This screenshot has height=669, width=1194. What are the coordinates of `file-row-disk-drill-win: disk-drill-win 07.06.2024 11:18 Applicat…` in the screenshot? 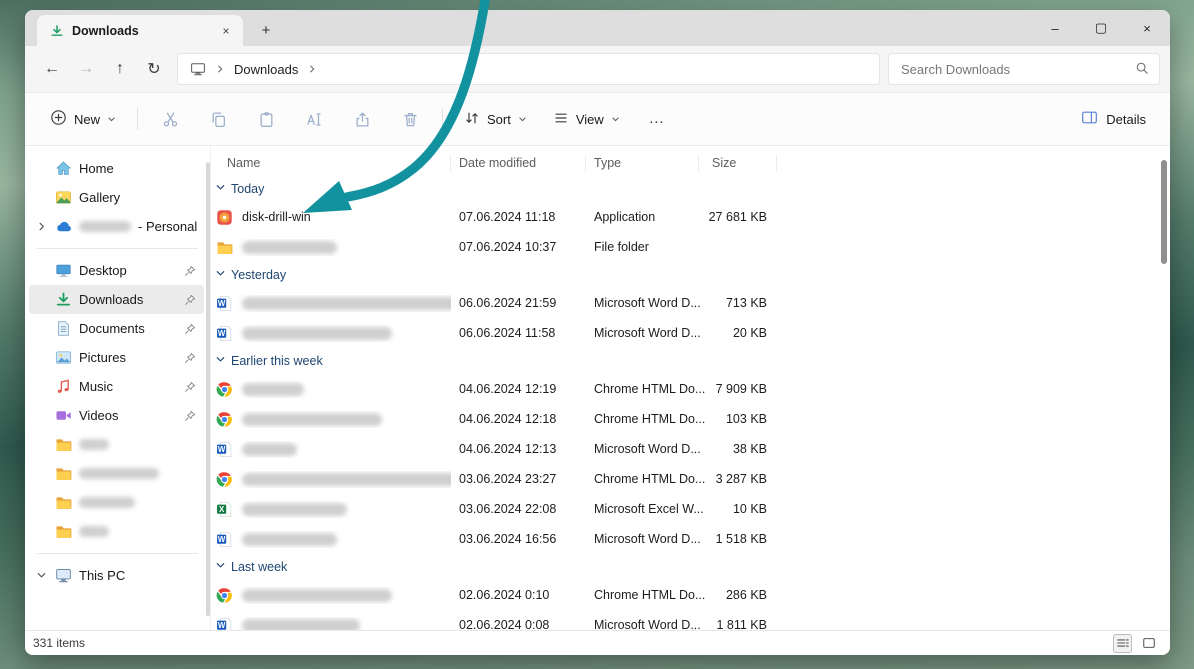 It's located at (690, 217).